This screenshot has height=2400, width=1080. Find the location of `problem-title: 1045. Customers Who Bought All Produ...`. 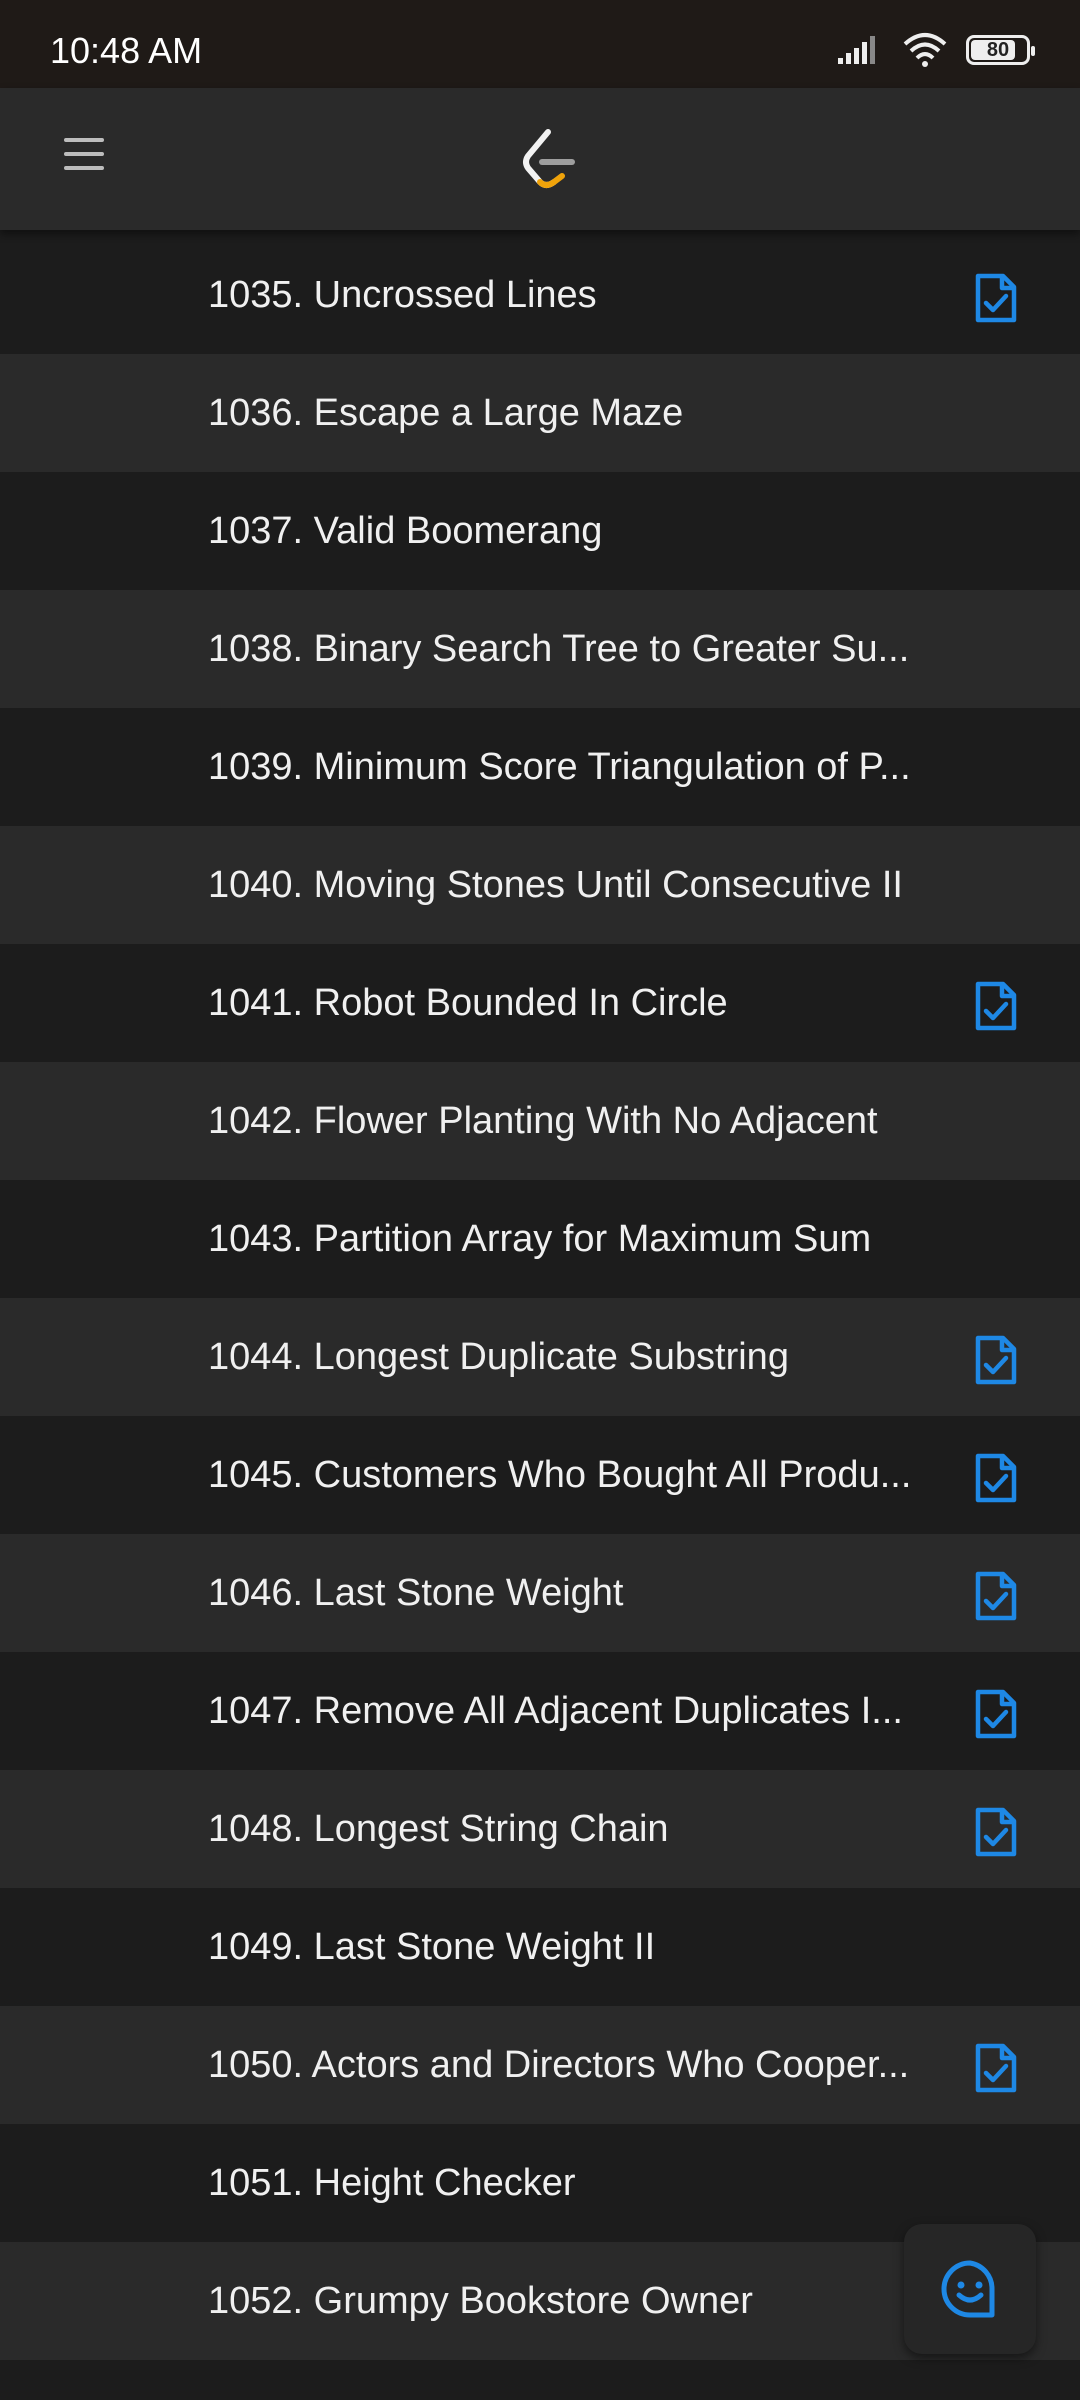

problem-title: 1045. Customers Who Bought All Produ... is located at coordinates (560, 1474).